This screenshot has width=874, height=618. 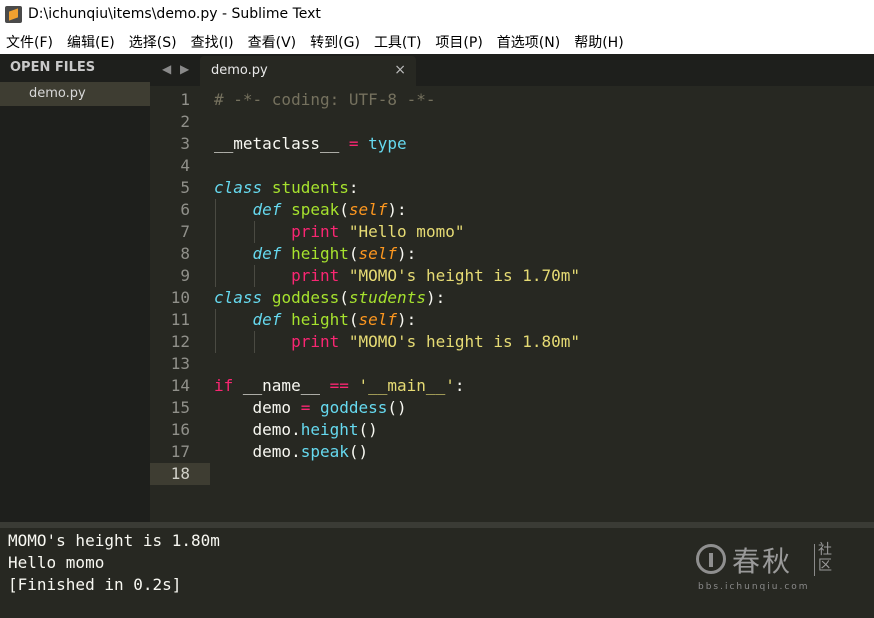 I want to click on code-line: class goddess(students):, so click(x=397, y=298).